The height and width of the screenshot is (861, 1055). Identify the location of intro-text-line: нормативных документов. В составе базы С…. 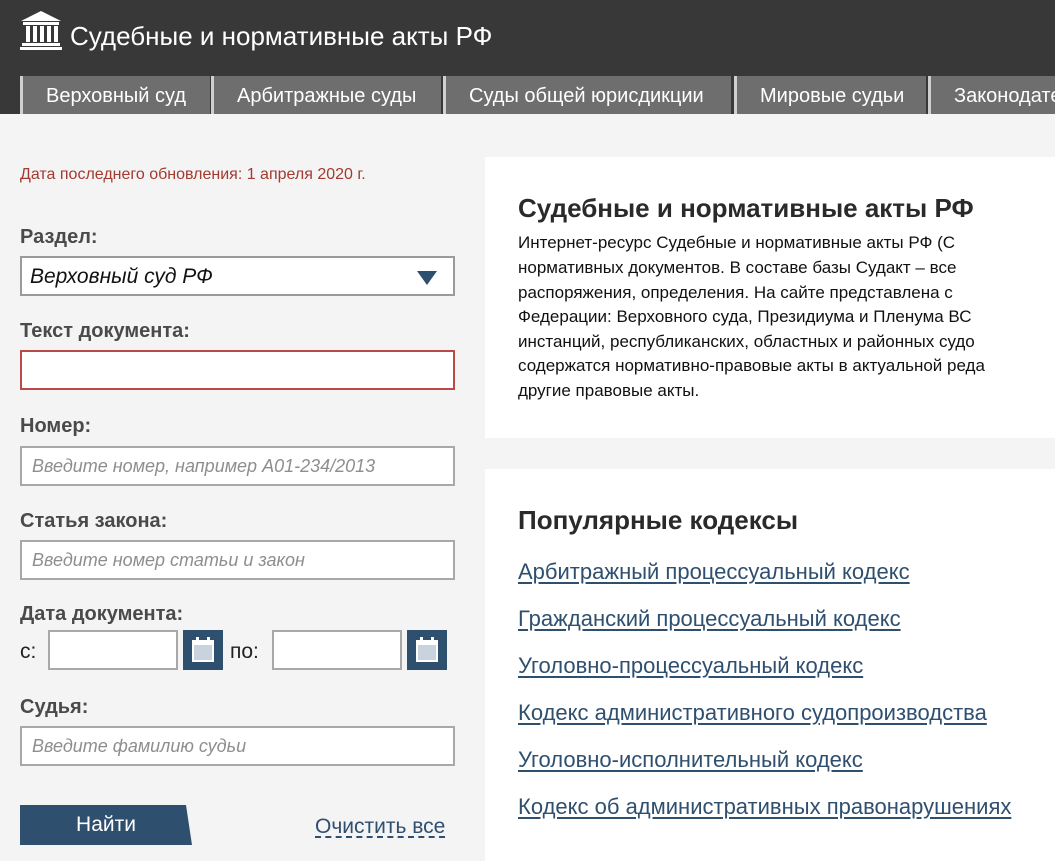
(737, 267).